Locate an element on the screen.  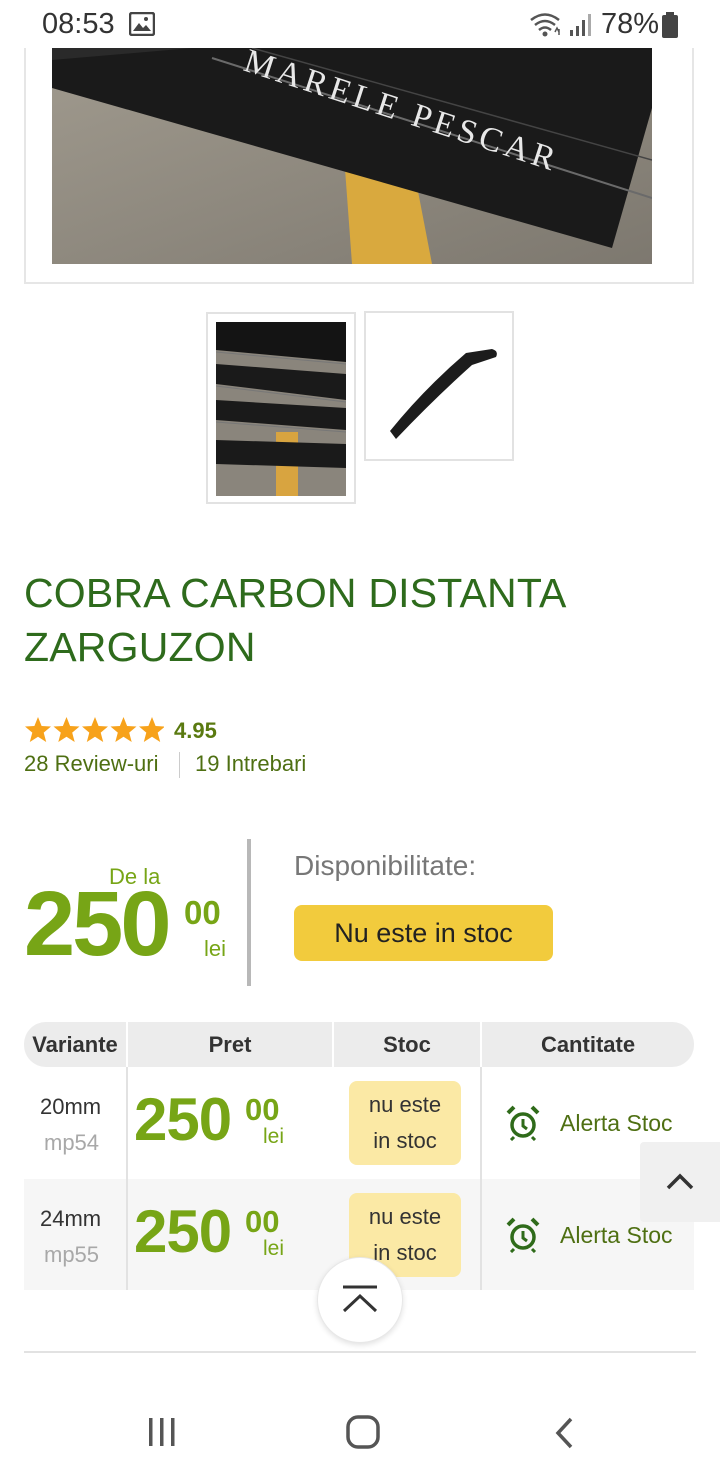
product-main-image: MARELE PESCAR is located at coordinates (352, 156).